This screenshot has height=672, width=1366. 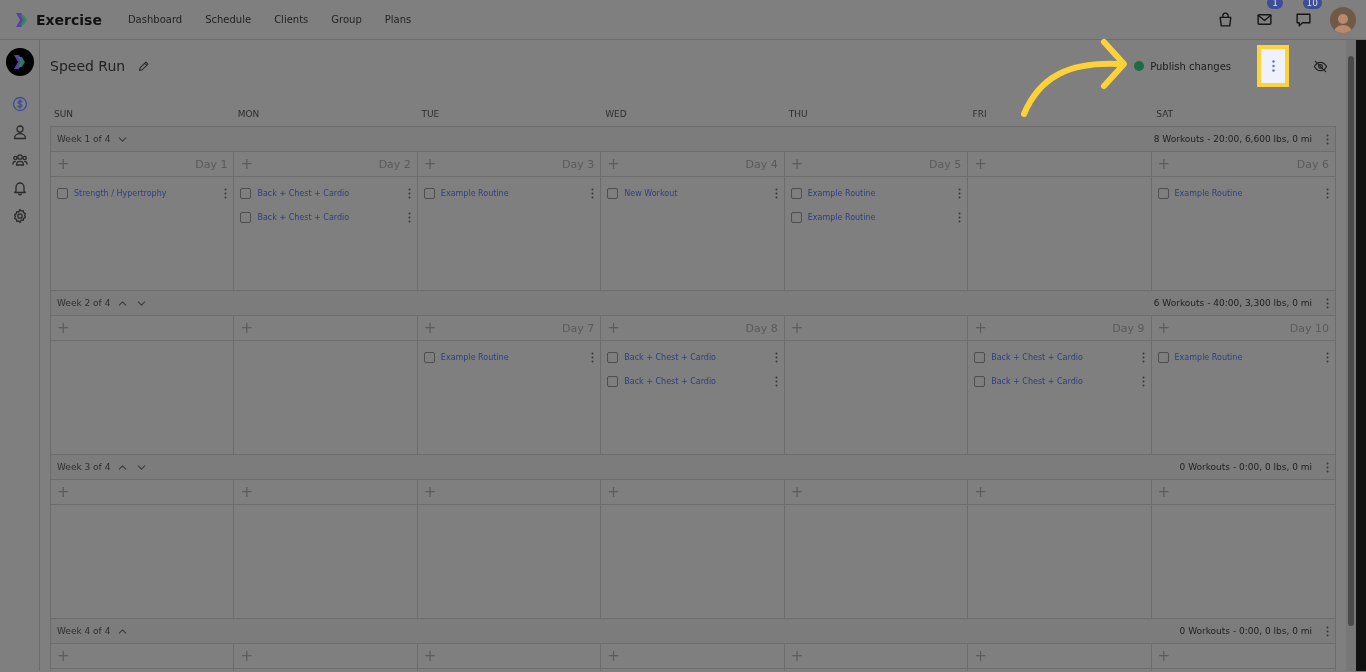 What do you see at coordinates (979, 114) in the screenshot?
I see `weekday-label: FRI` at bounding box center [979, 114].